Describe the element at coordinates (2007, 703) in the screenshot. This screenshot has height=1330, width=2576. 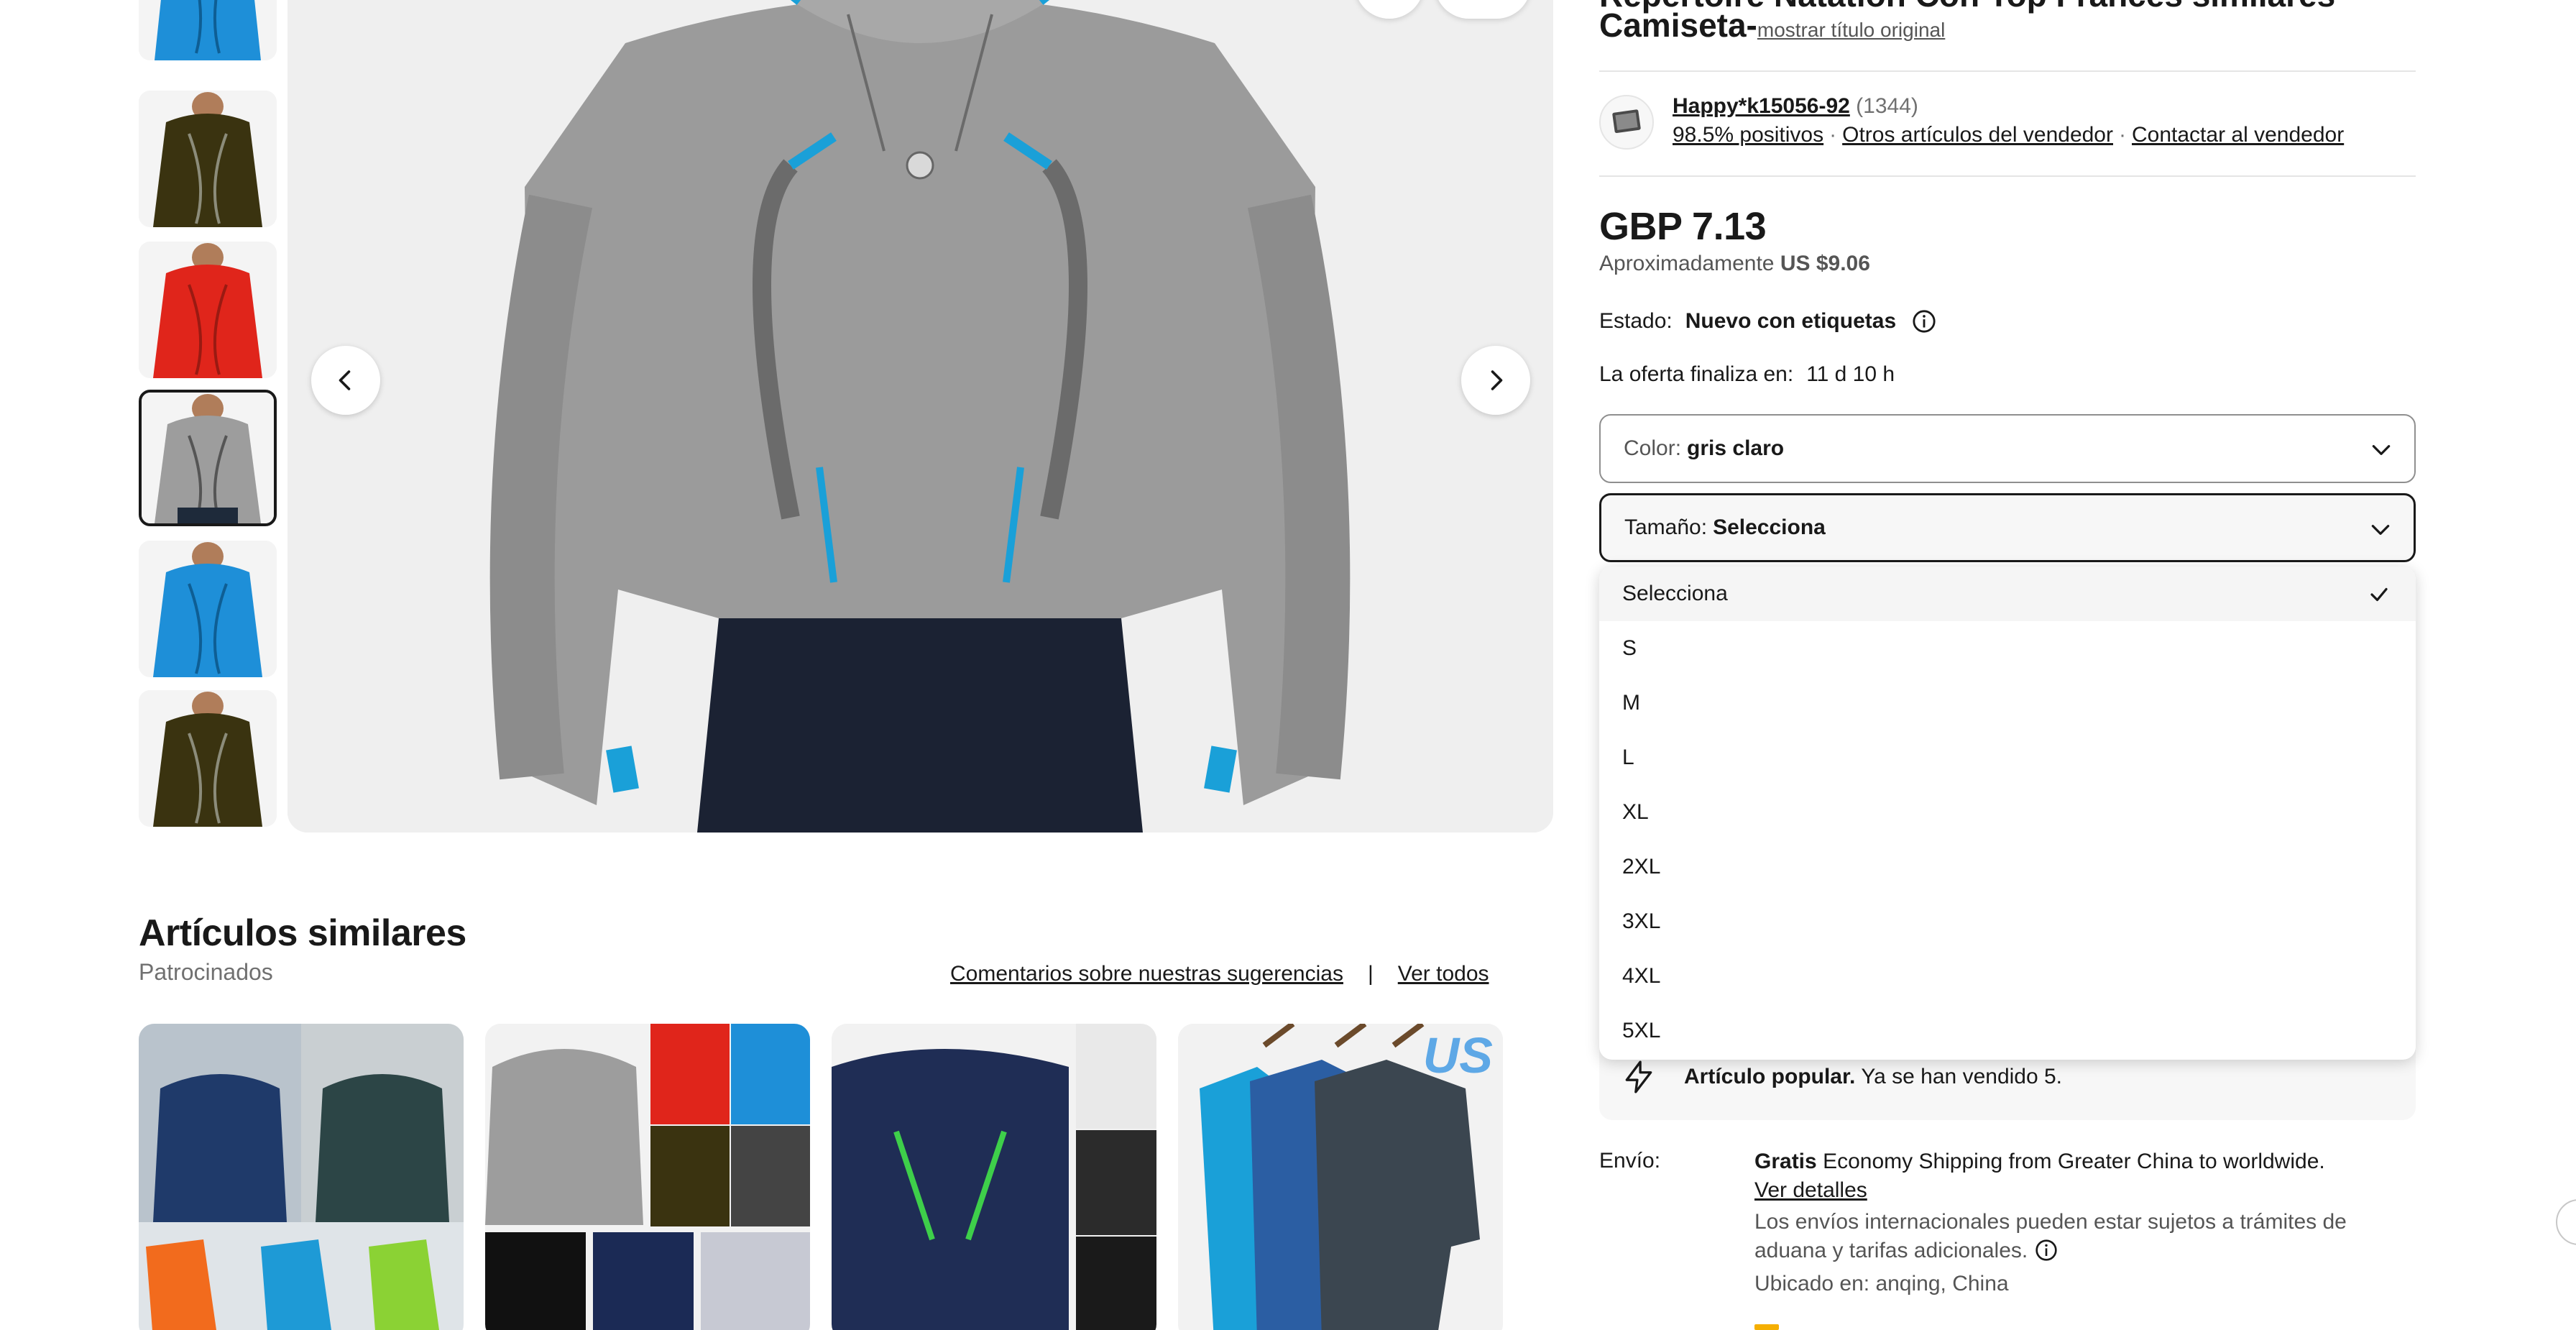
I see `size-option: M` at that location.